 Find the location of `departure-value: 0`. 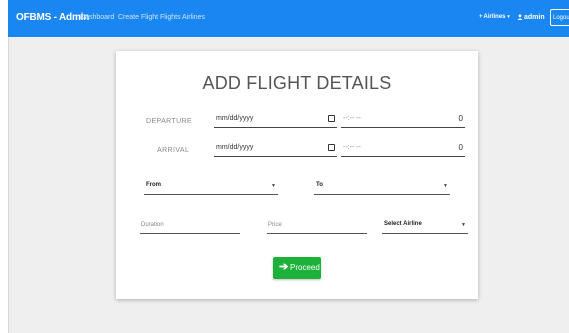

departure-value: 0 is located at coordinates (460, 118).